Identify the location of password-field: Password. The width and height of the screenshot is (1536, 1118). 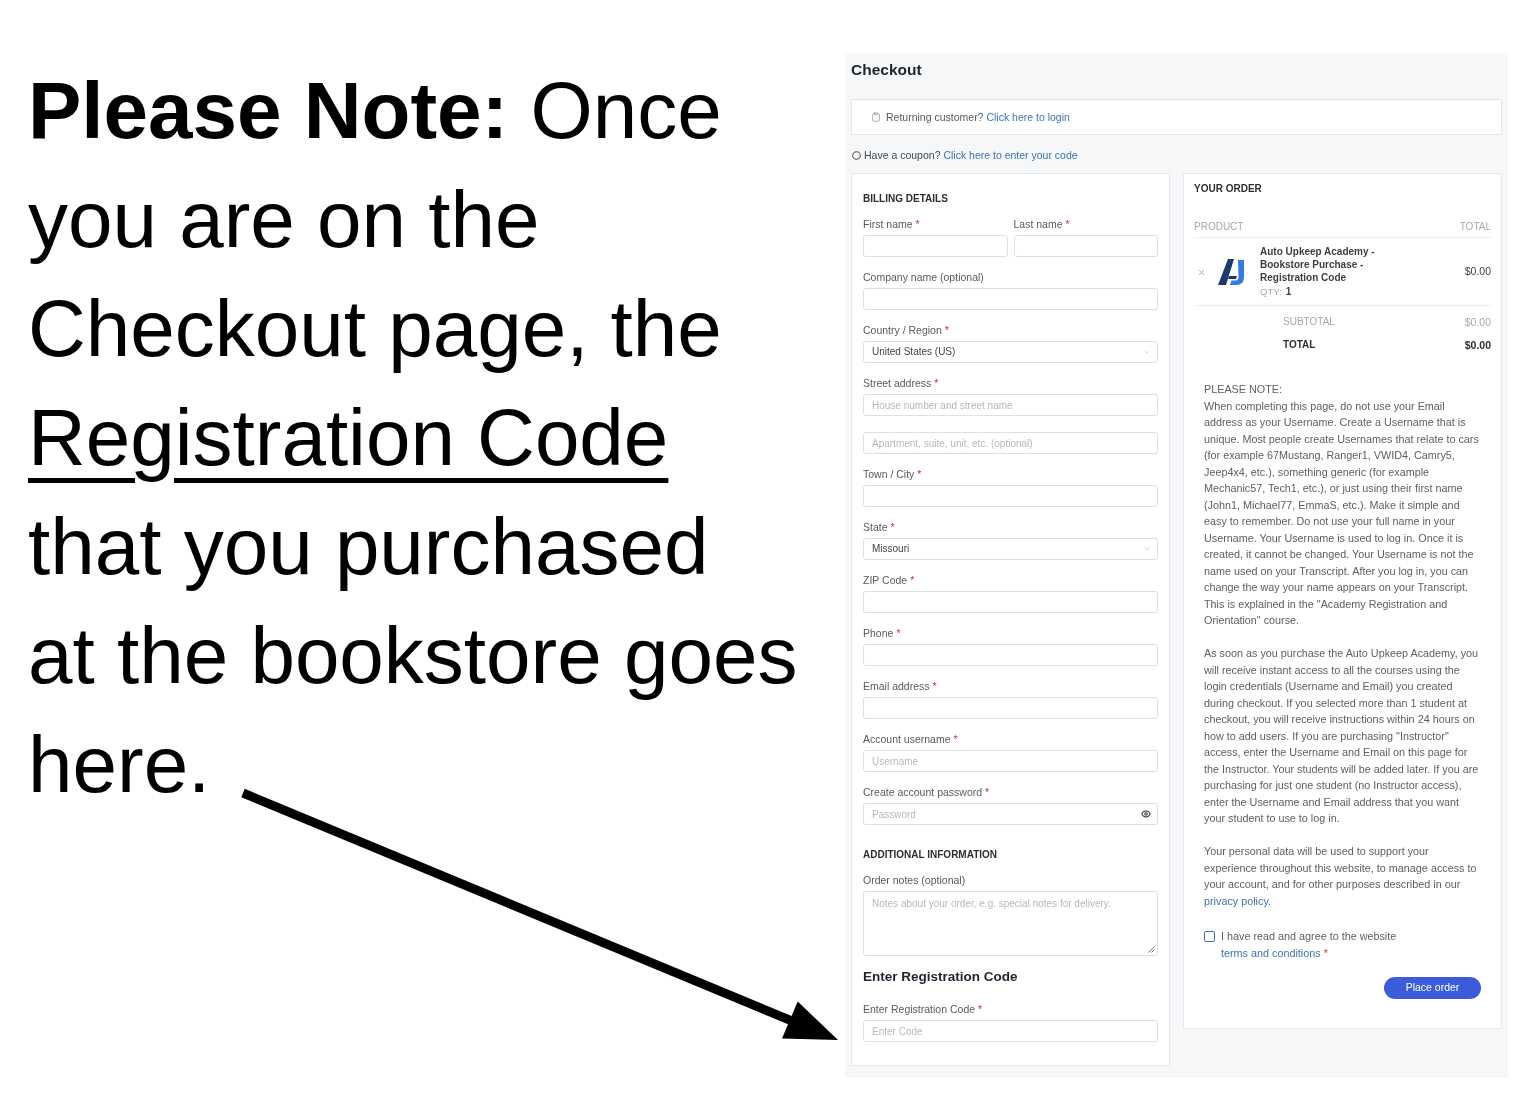
(1010, 814).